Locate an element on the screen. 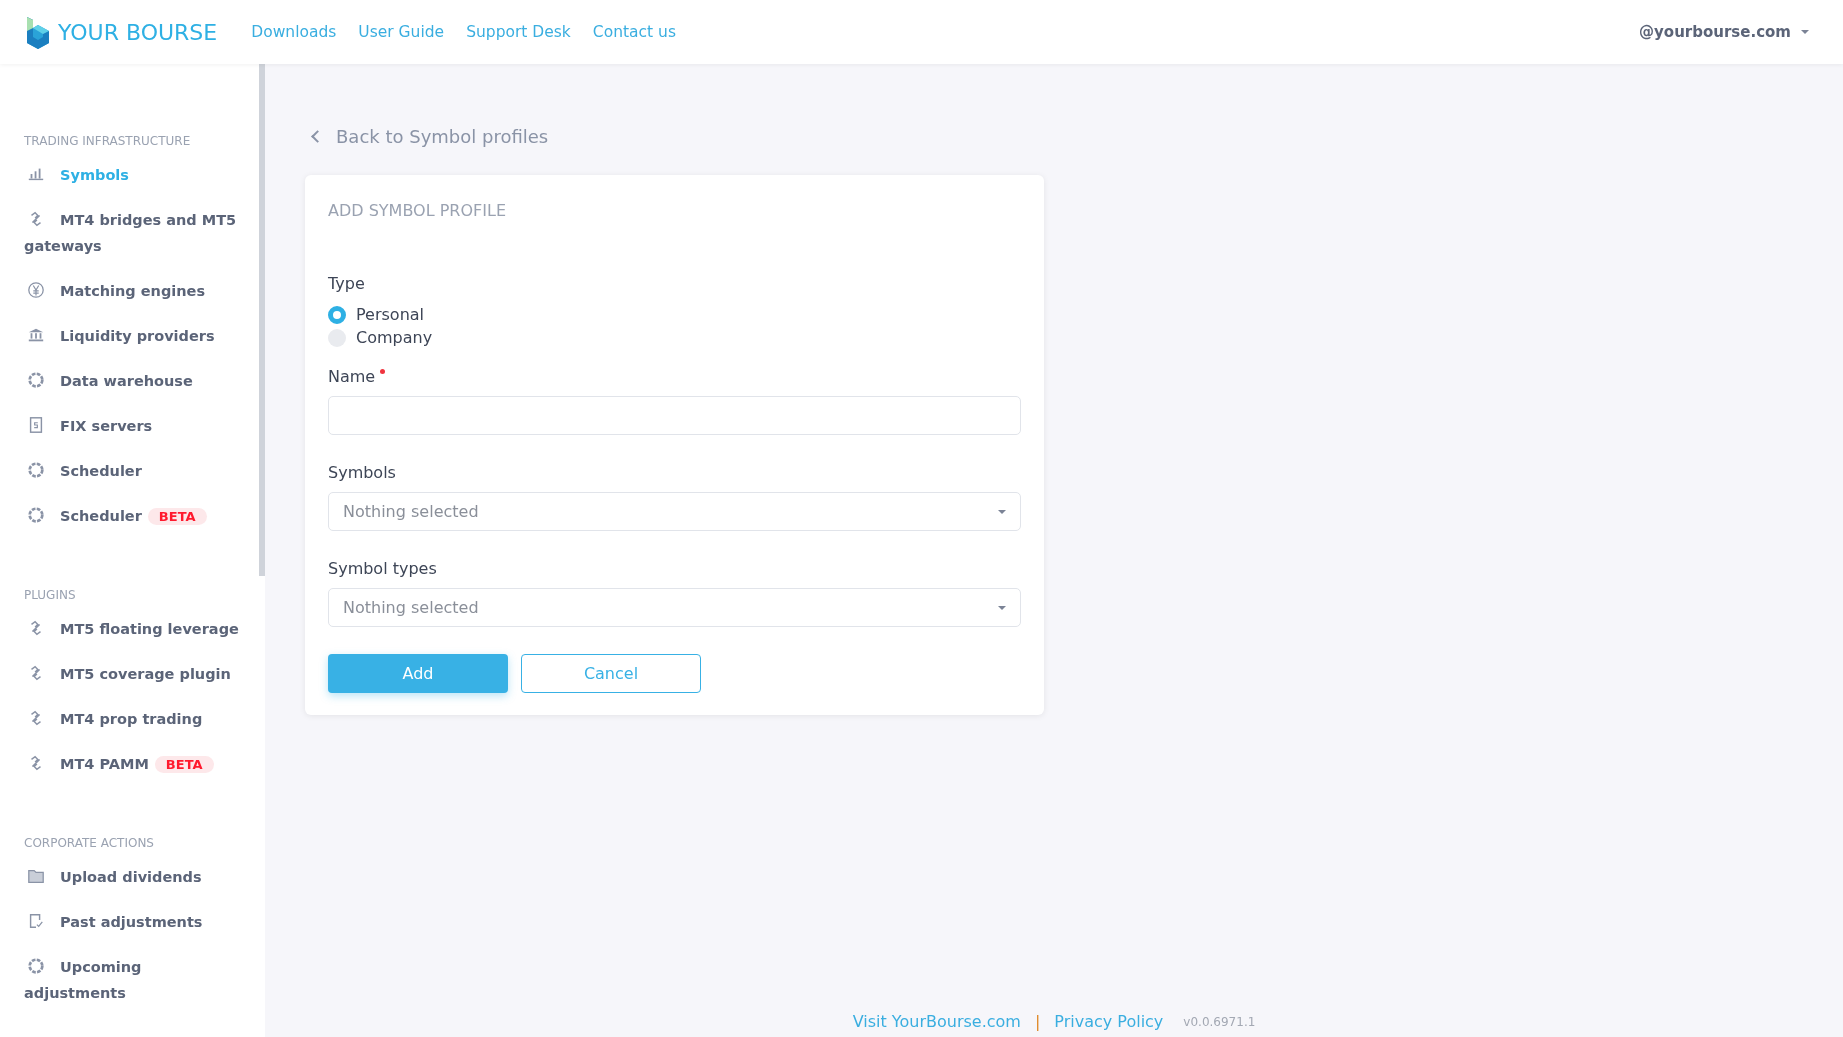 The image size is (1843, 1037). sidebar-item: MT5 floating leverage is located at coordinates (131, 628).